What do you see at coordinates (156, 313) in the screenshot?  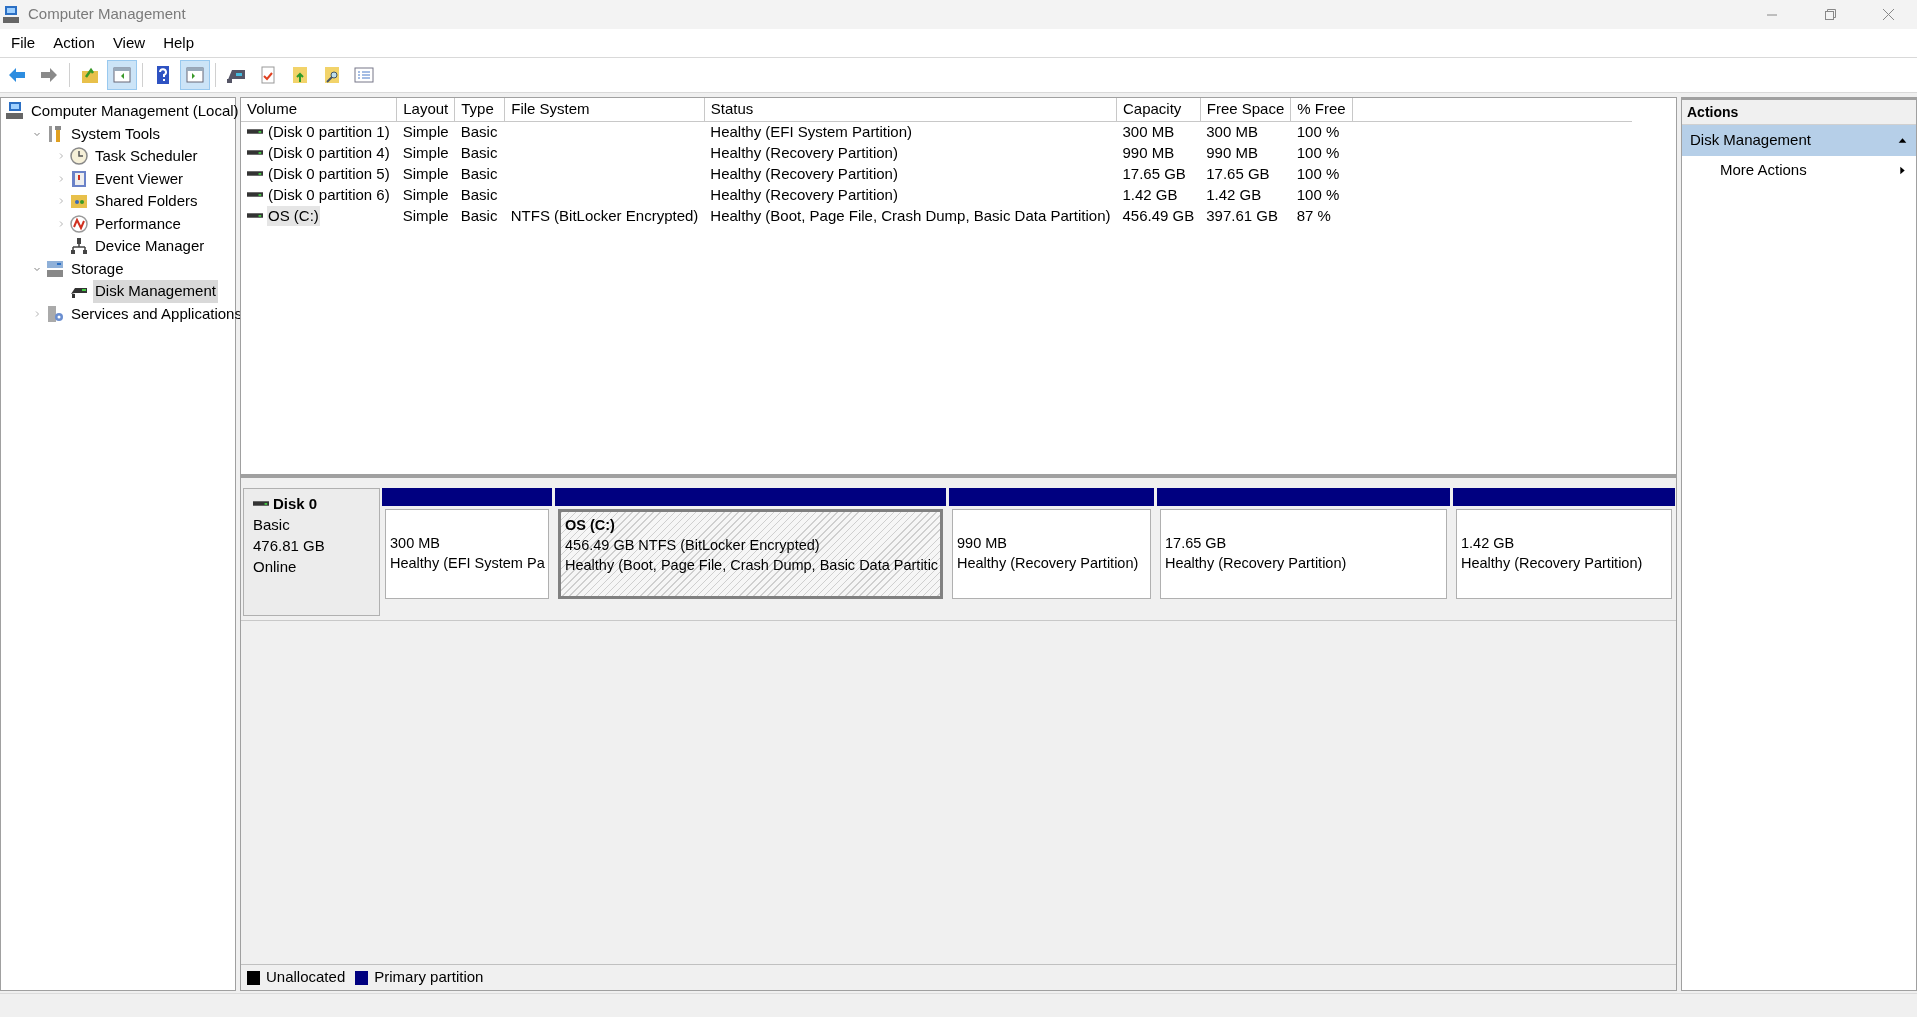 I see `tree-item: Services and Applications` at bounding box center [156, 313].